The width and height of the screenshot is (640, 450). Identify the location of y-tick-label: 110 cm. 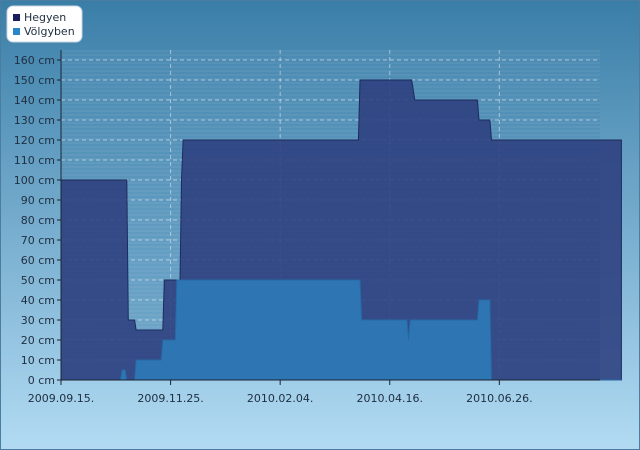
(34, 160).